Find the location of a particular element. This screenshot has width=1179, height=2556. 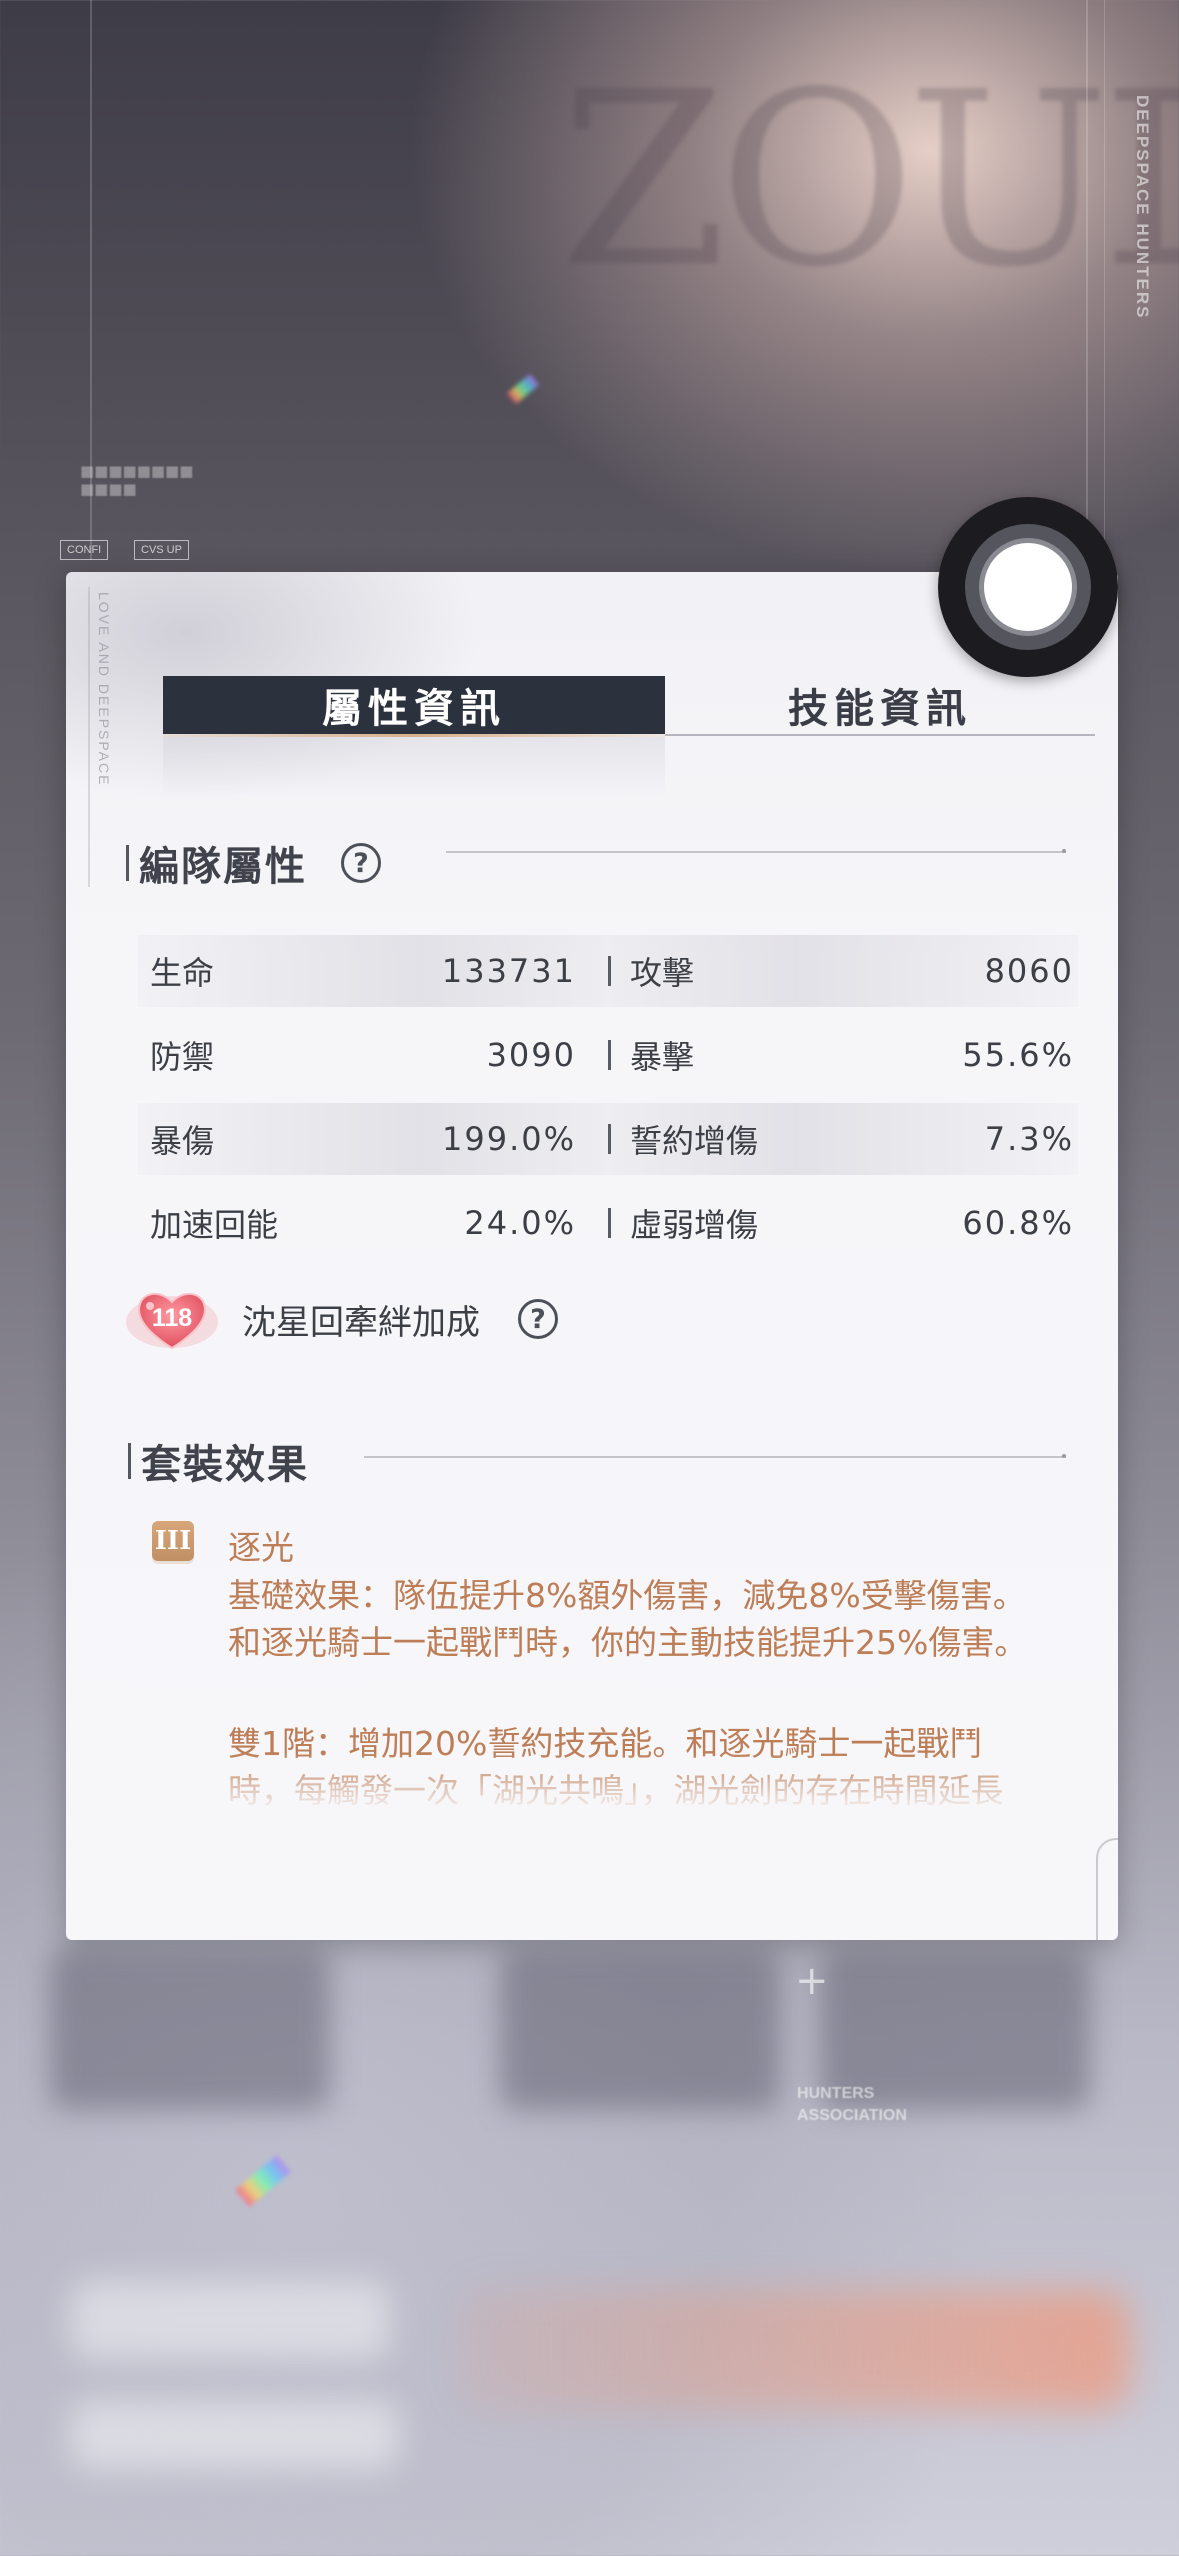

background-brand-text: DEEPSPACE HUNTERS is located at coordinates (1142, 207).